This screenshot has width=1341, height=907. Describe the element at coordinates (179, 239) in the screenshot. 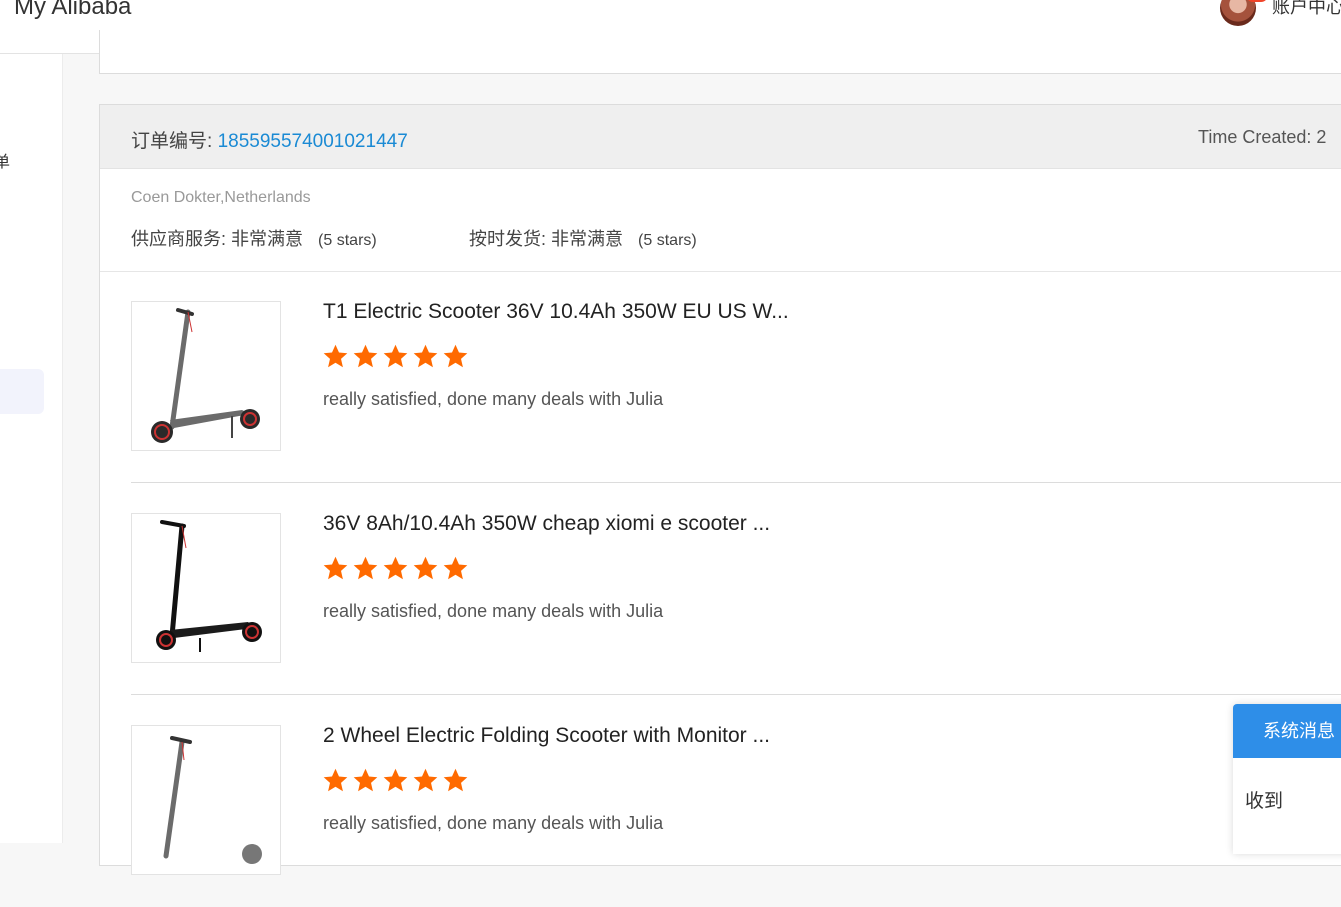

I see `supplier-service-label: 供应商服务:` at that location.